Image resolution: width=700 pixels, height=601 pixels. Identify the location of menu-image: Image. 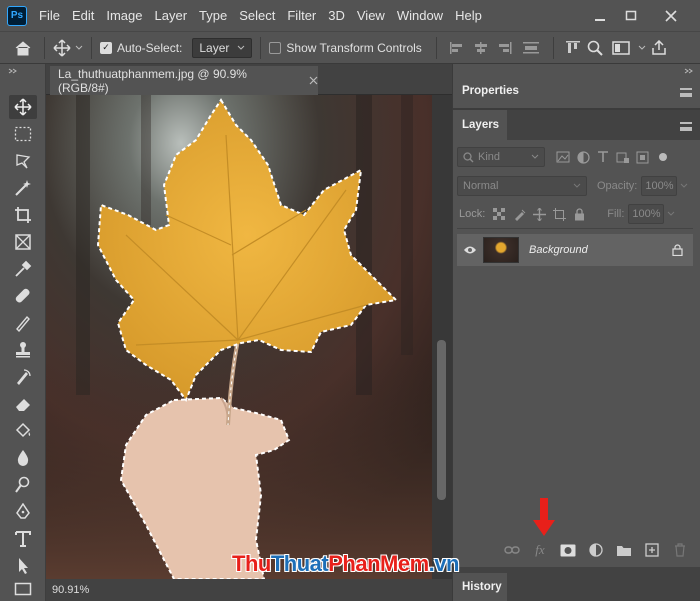
(124, 15).